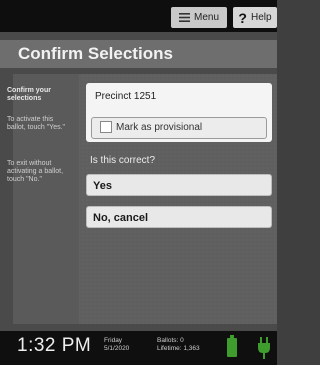  What do you see at coordinates (95, 53) in the screenshot?
I see `page-title: Confirm Selections` at bounding box center [95, 53].